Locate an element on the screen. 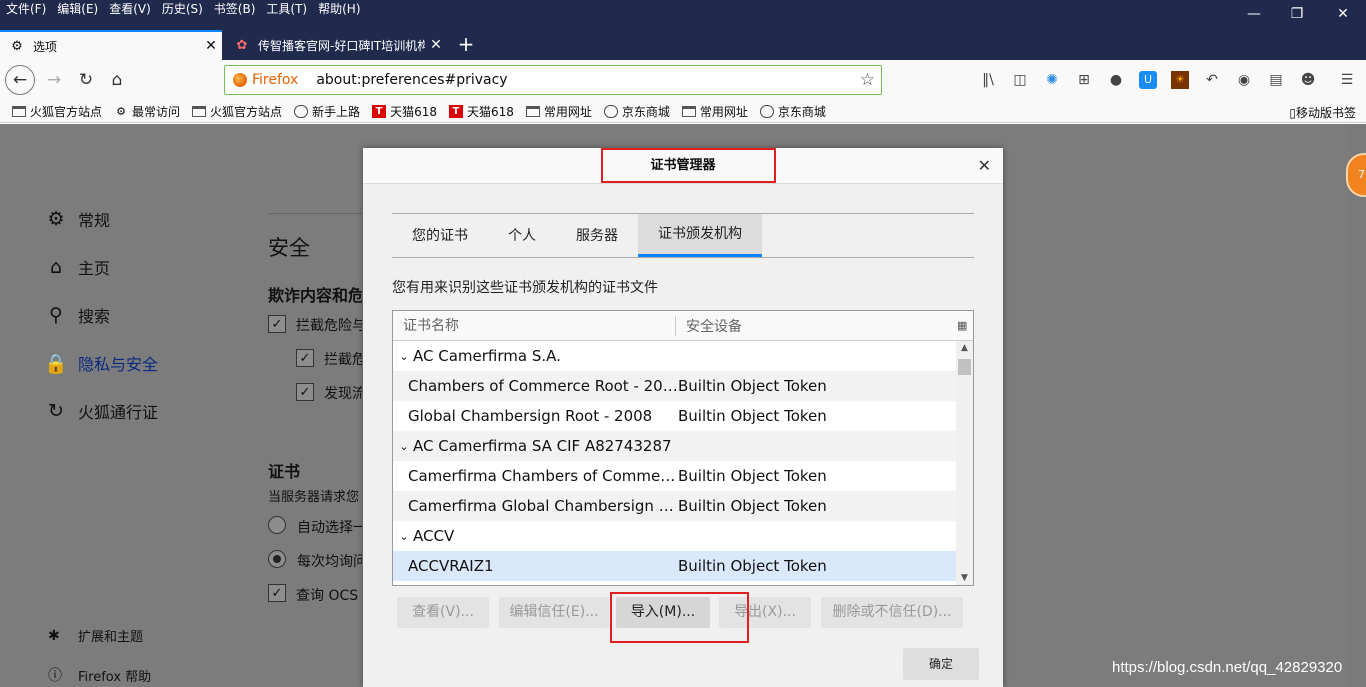 Image resolution: width=1366 pixels, height=687 pixels. window-close-icon: ✕ is located at coordinates (1343, 15).